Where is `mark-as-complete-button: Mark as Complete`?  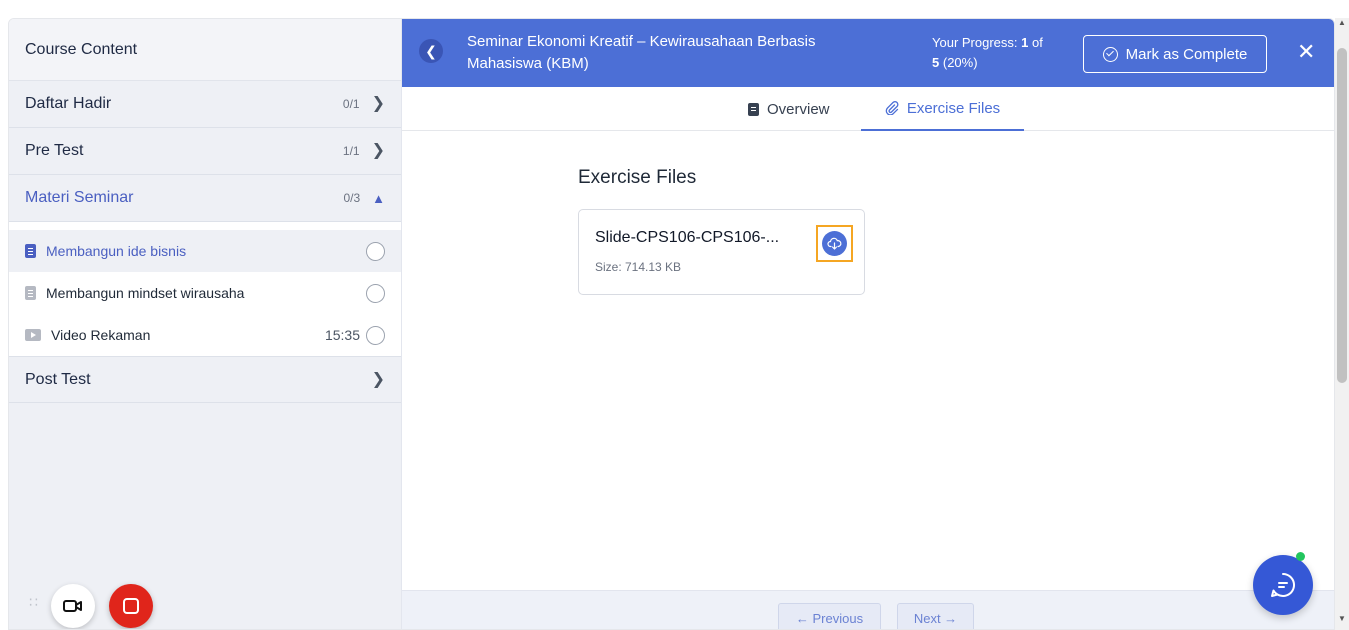 mark-as-complete-button: Mark as Complete is located at coordinates (1175, 54).